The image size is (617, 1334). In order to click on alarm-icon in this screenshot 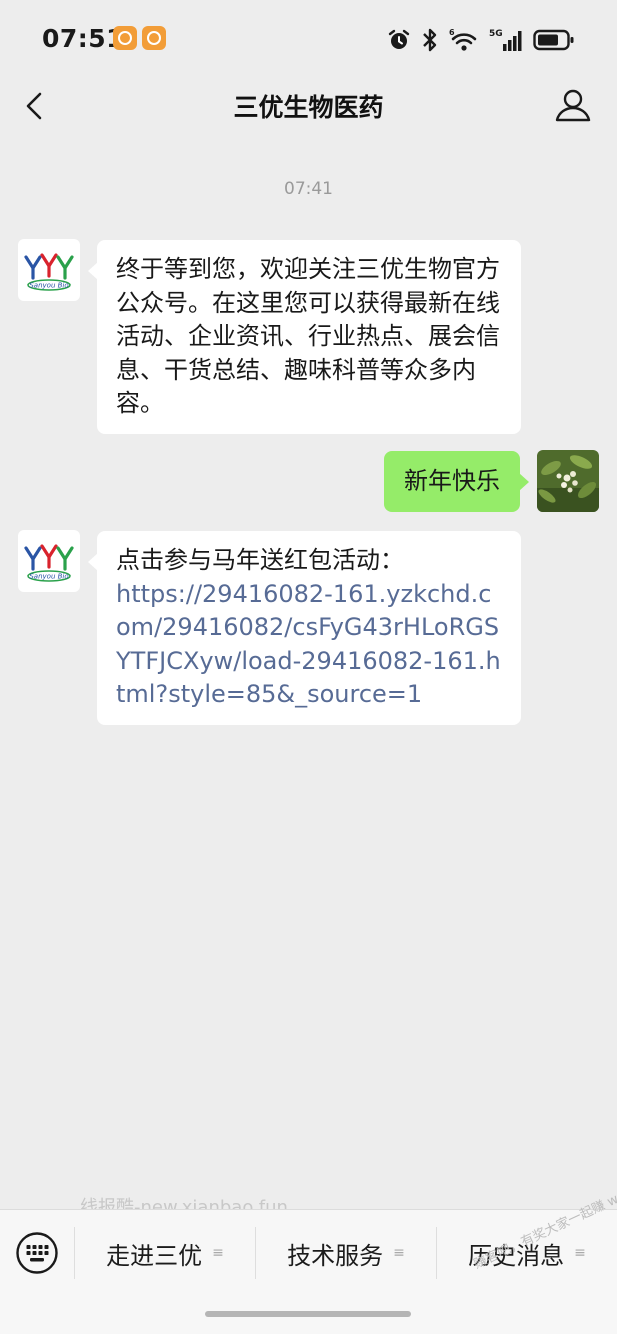, I will do `click(399, 39)`.